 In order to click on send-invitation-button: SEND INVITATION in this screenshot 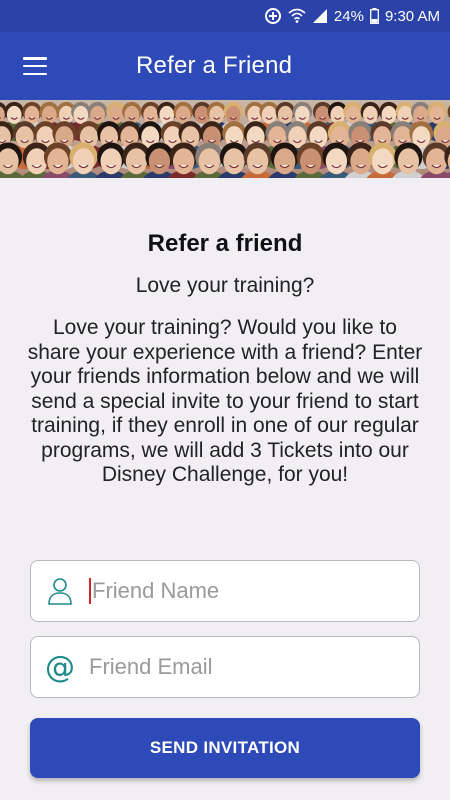, I will do `click(225, 748)`.